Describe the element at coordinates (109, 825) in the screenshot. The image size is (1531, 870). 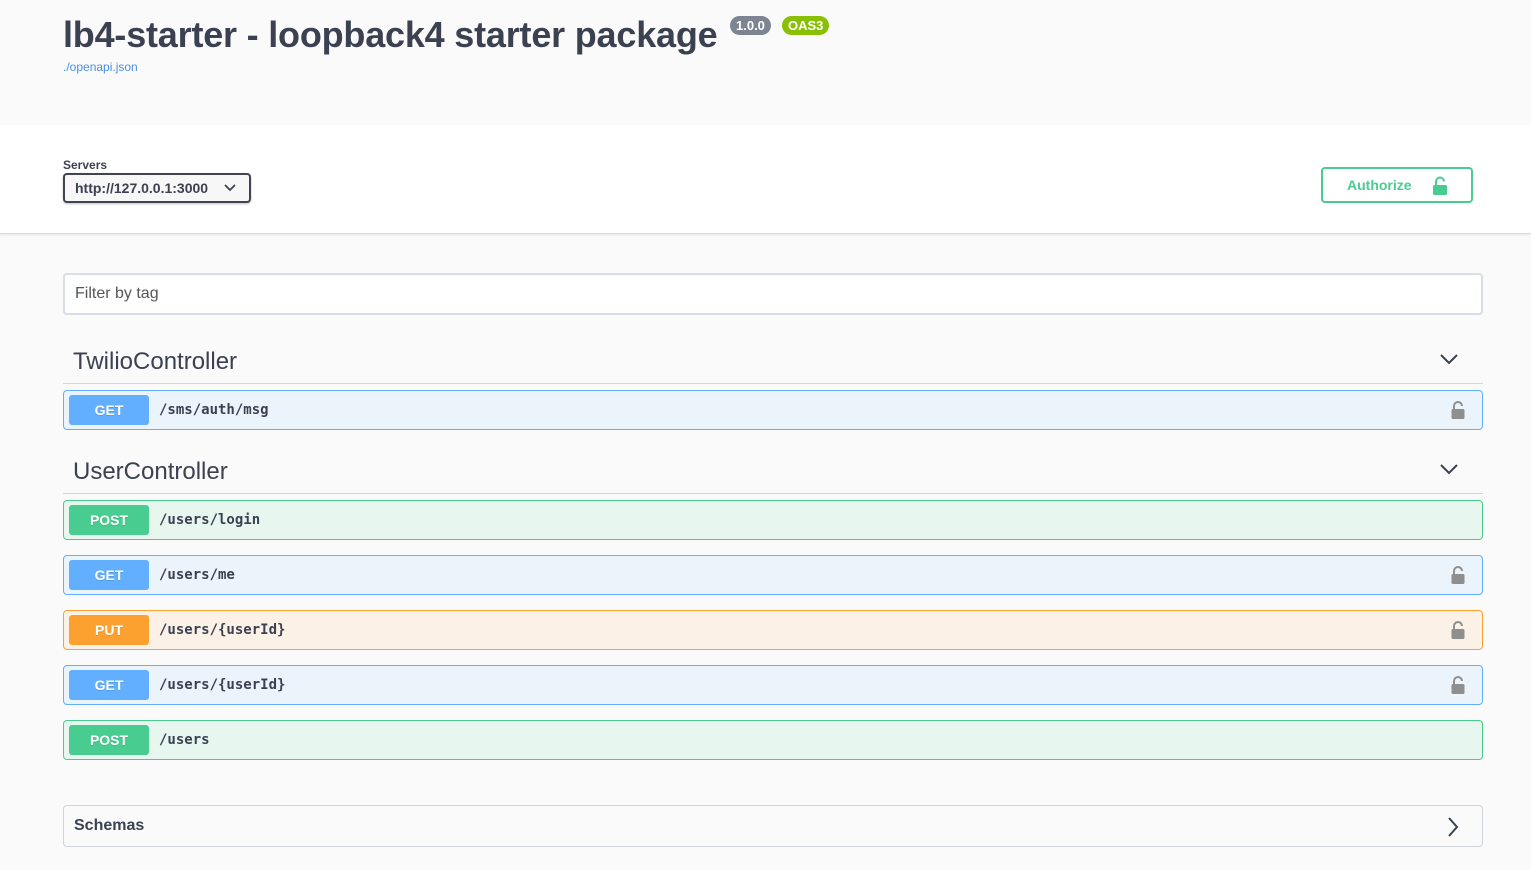
I see `schemas-label: Schemas` at that location.